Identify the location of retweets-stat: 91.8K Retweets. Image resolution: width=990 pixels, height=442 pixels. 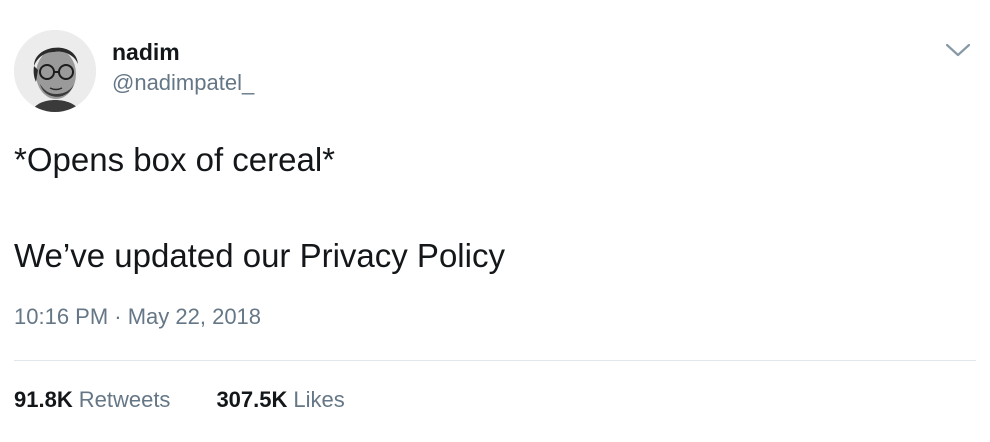
(92, 400).